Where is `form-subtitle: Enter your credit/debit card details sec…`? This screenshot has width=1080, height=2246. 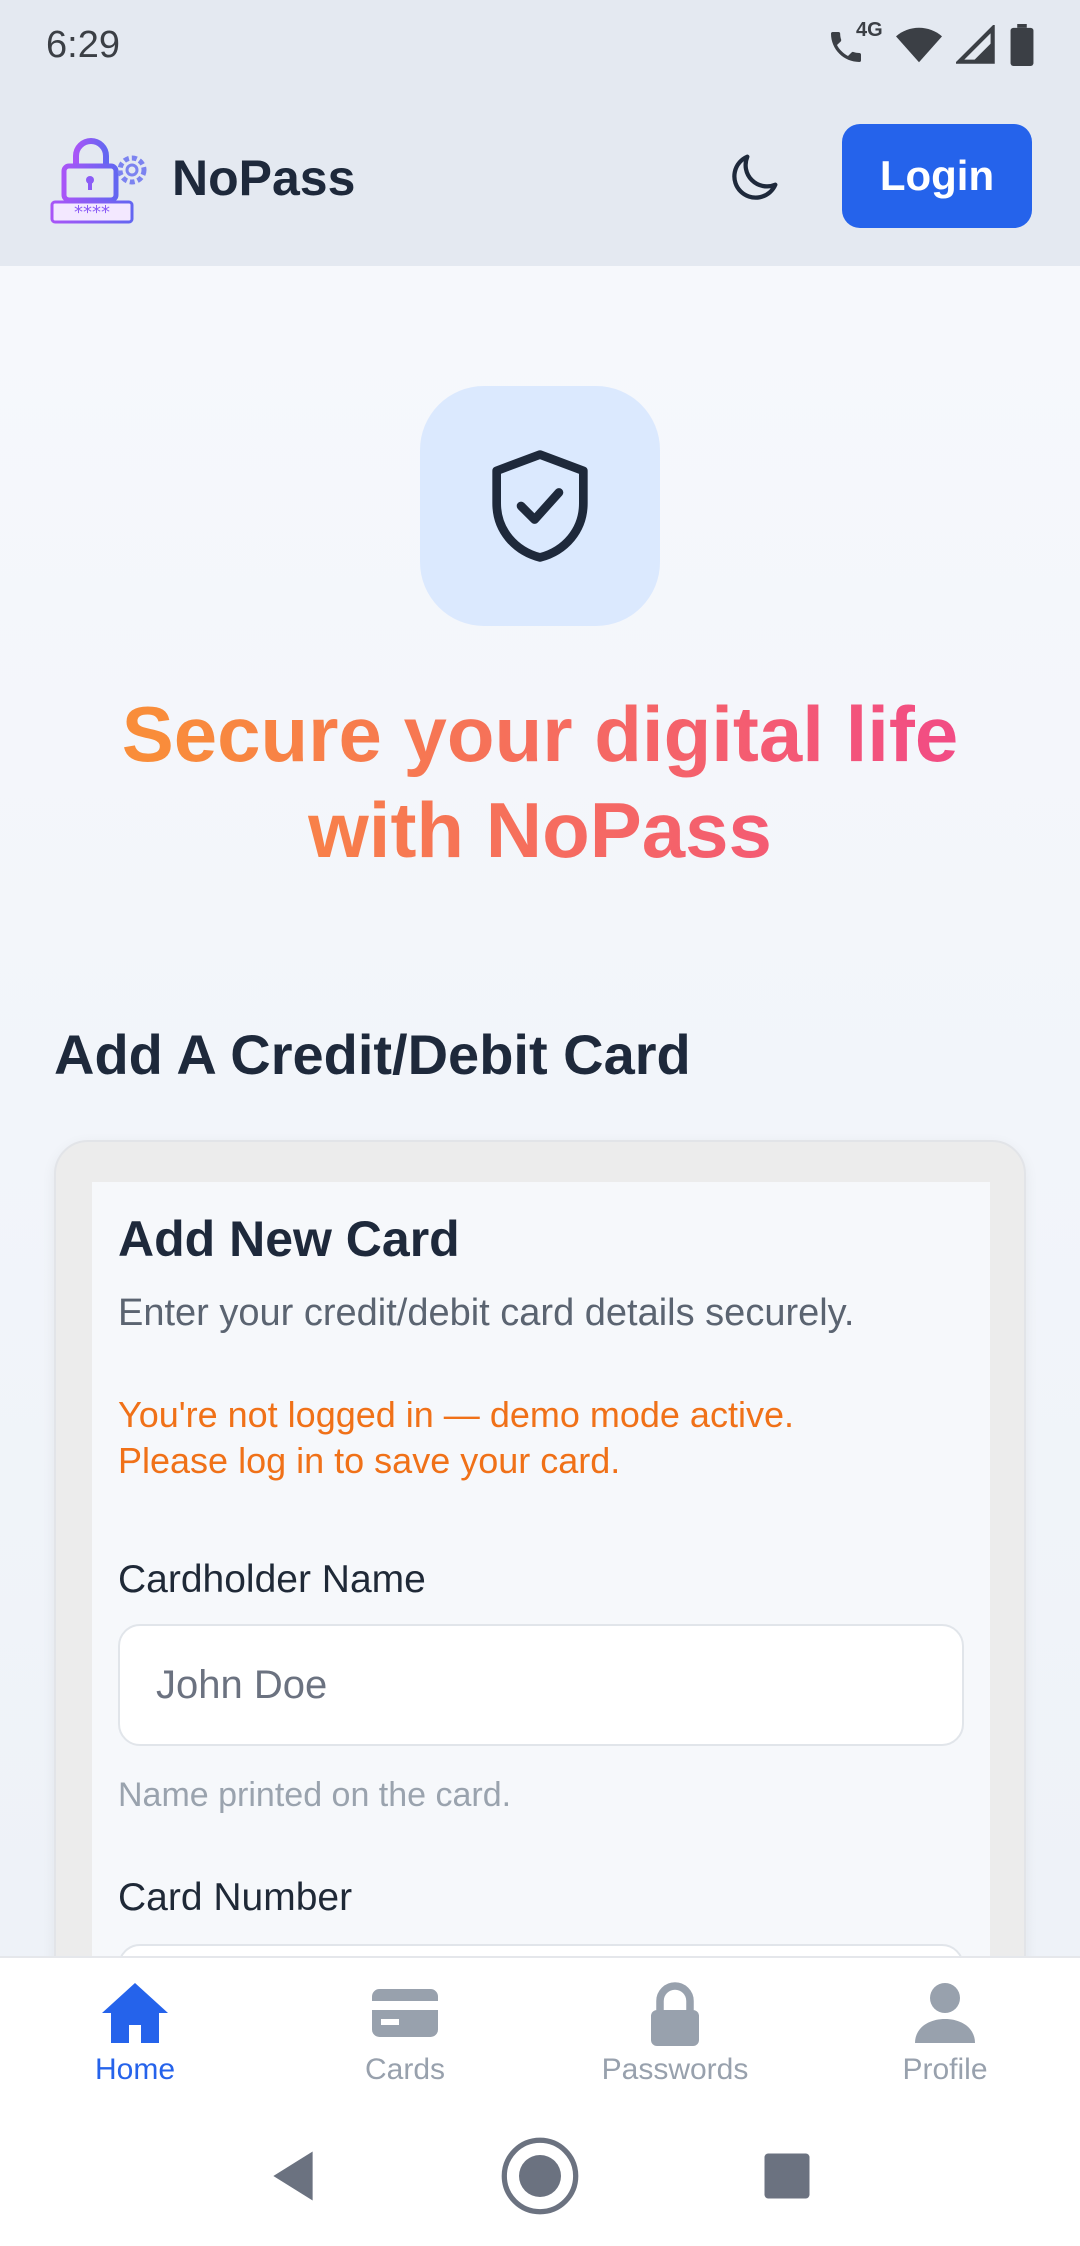
form-subtitle: Enter your credit/debit card details sec… is located at coordinates (486, 1313).